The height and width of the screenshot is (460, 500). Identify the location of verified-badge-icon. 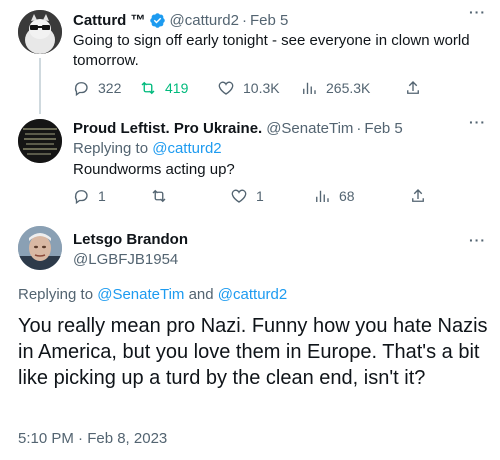
(157, 20).